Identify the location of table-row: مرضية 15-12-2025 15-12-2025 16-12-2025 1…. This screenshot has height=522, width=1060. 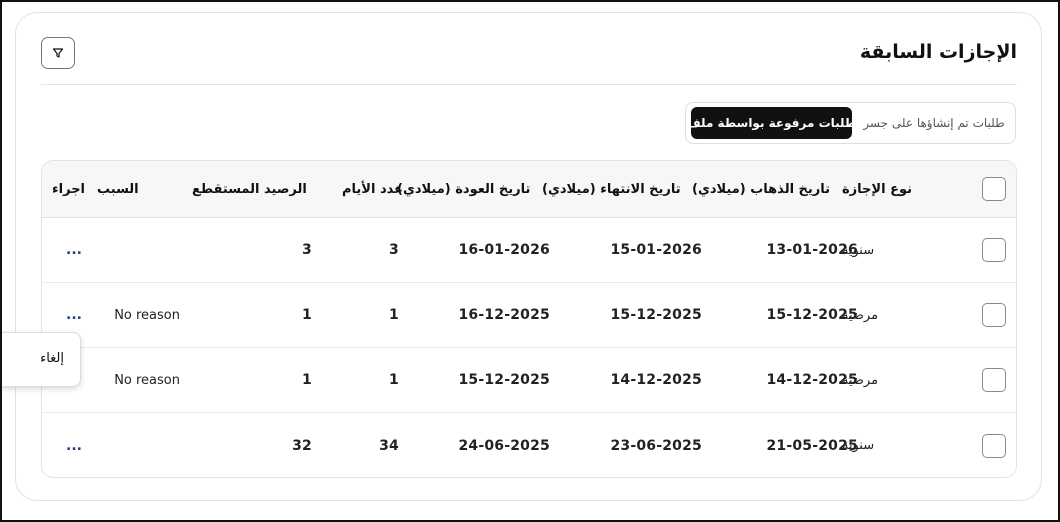
(529, 315).